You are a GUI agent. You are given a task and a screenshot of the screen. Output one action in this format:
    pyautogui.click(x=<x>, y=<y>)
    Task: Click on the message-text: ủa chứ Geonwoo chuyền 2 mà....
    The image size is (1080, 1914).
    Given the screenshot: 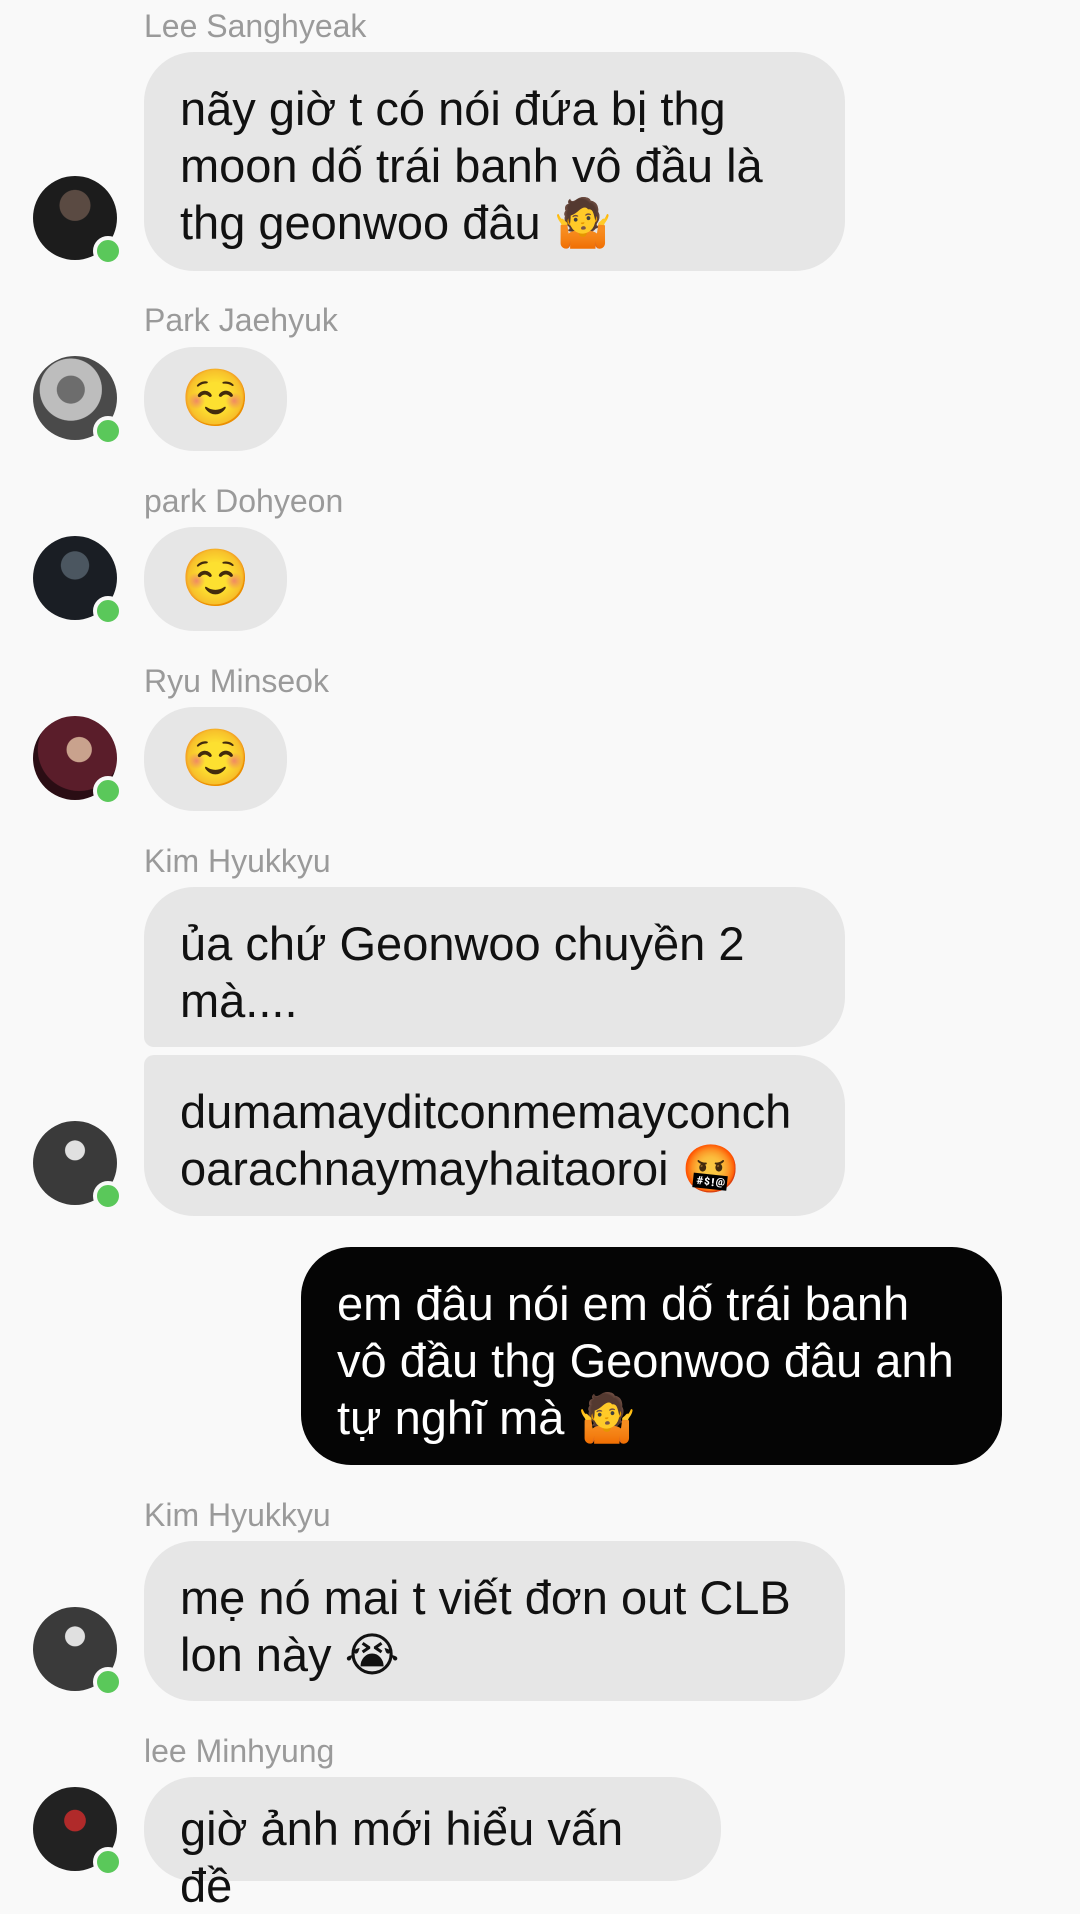 What is the action you would take?
    pyautogui.click(x=462, y=972)
    